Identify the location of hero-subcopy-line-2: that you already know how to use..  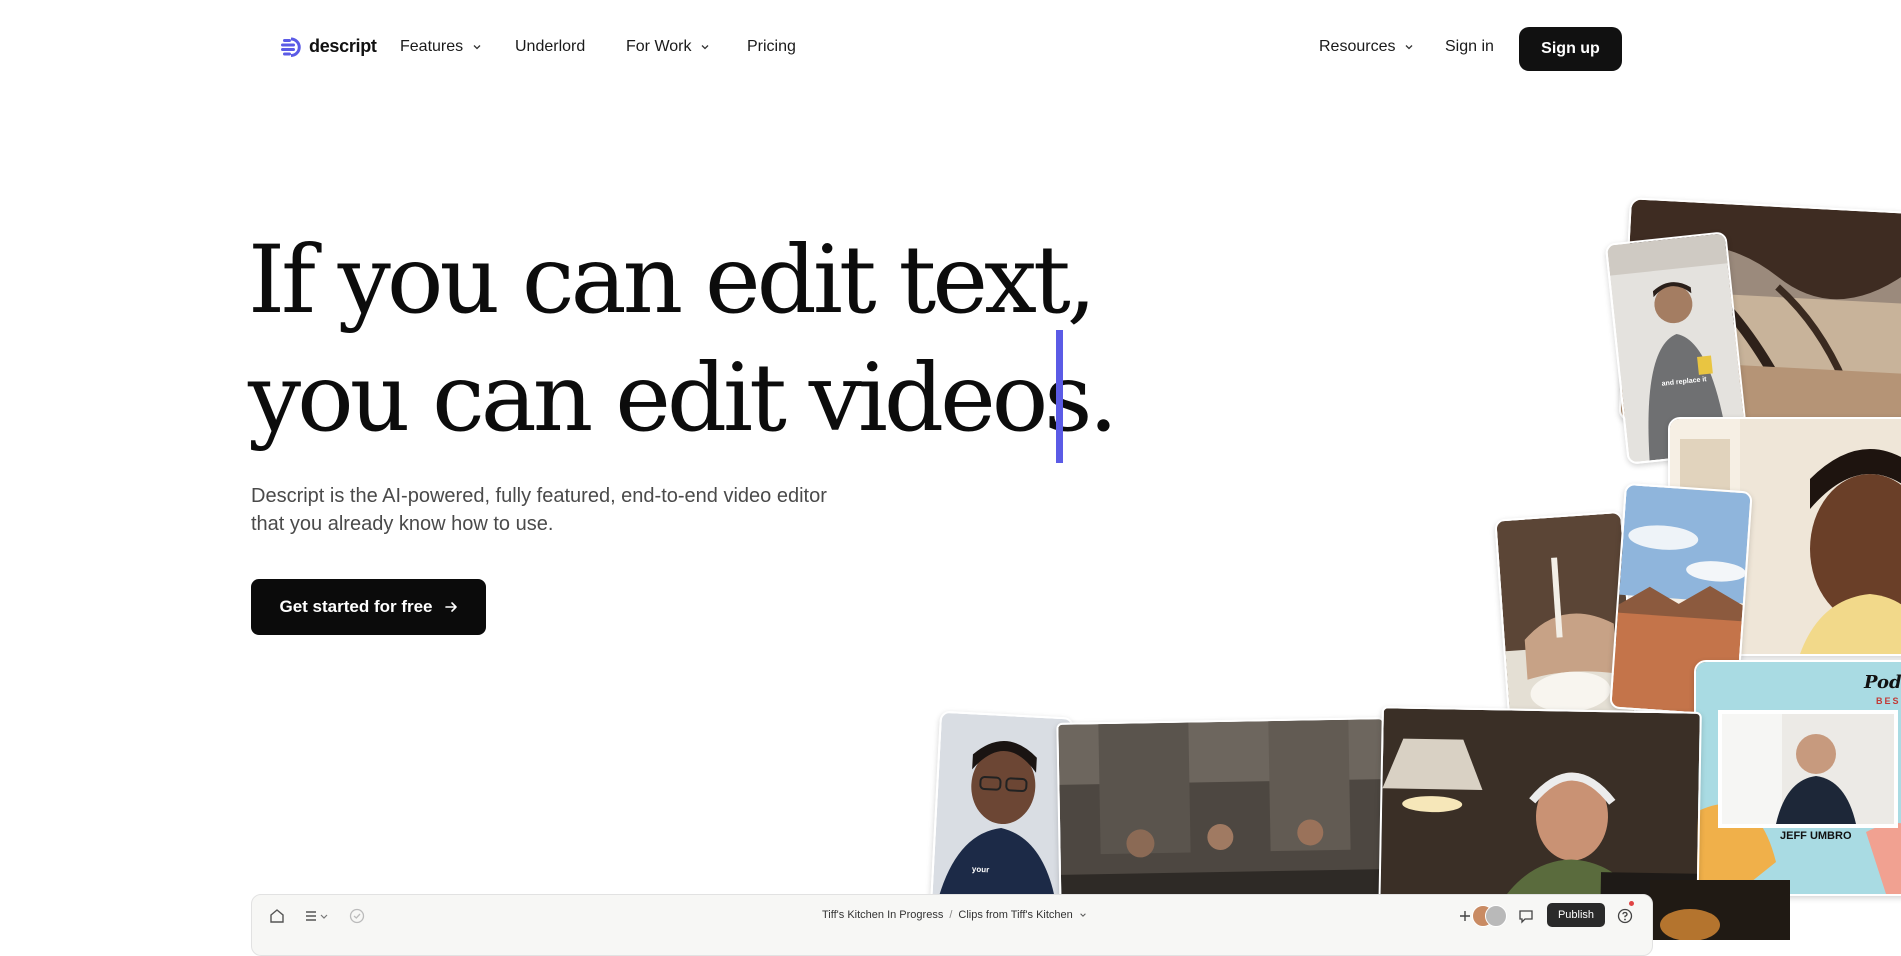
(402, 524).